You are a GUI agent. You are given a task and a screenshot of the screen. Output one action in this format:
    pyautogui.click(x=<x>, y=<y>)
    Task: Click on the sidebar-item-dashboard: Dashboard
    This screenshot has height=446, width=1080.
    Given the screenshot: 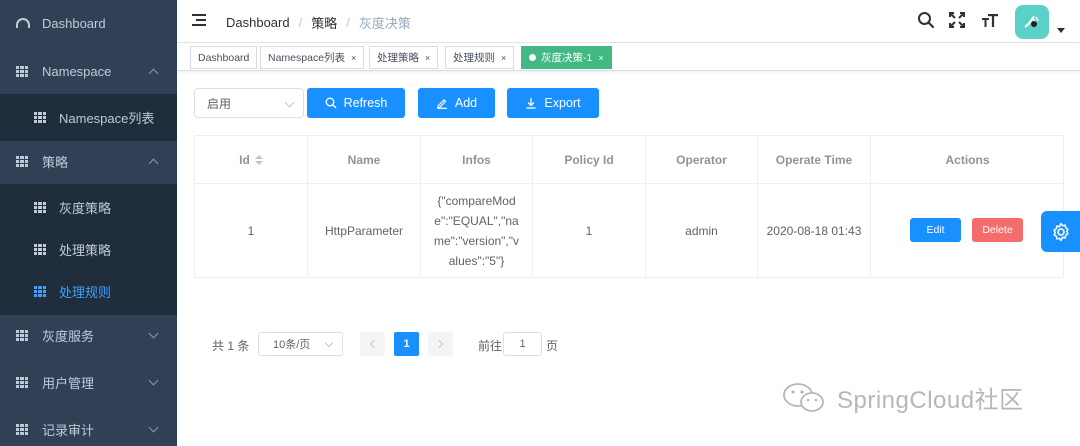 What is the action you would take?
    pyautogui.click(x=88, y=23)
    